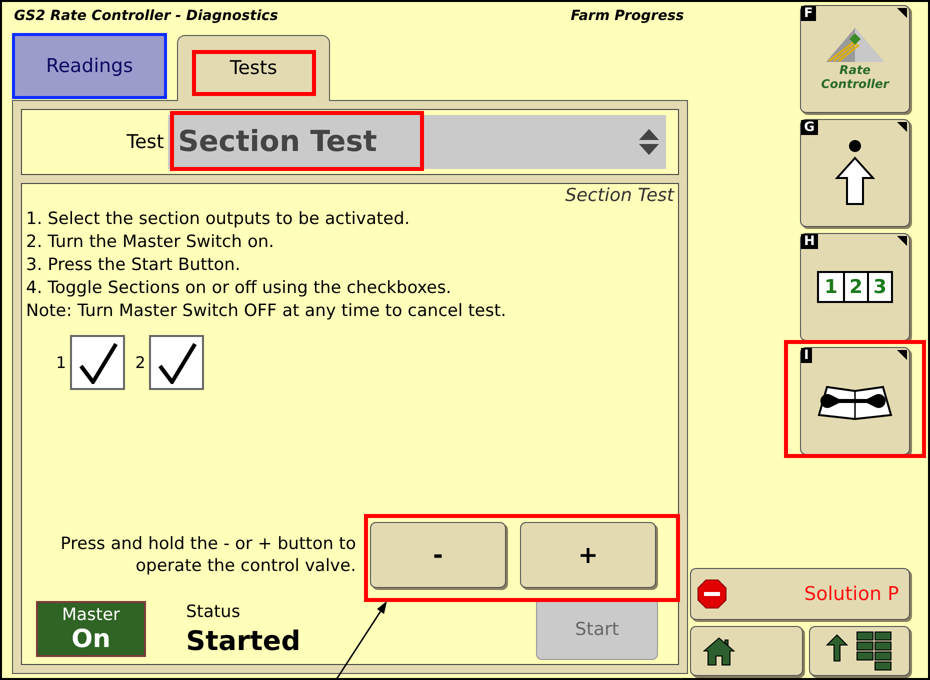 This screenshot has height=680, width=930. I want to click on status-label: Status, so click(214, 612).